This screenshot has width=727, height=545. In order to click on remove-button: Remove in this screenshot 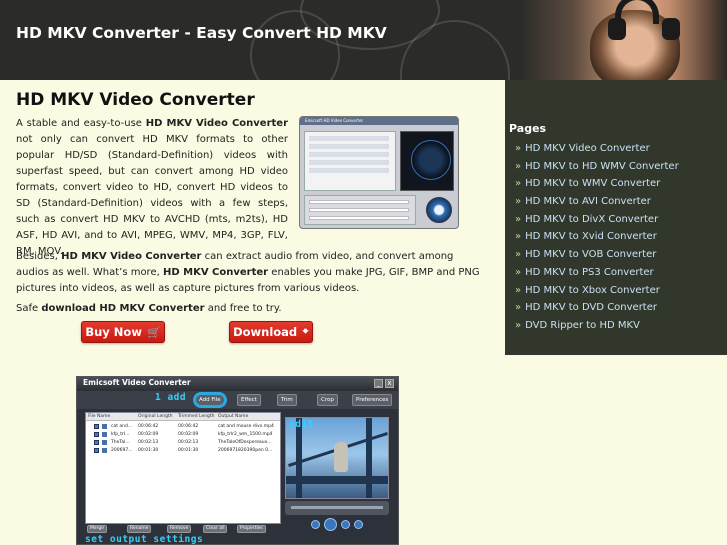, I will do `click(179, 529)`.